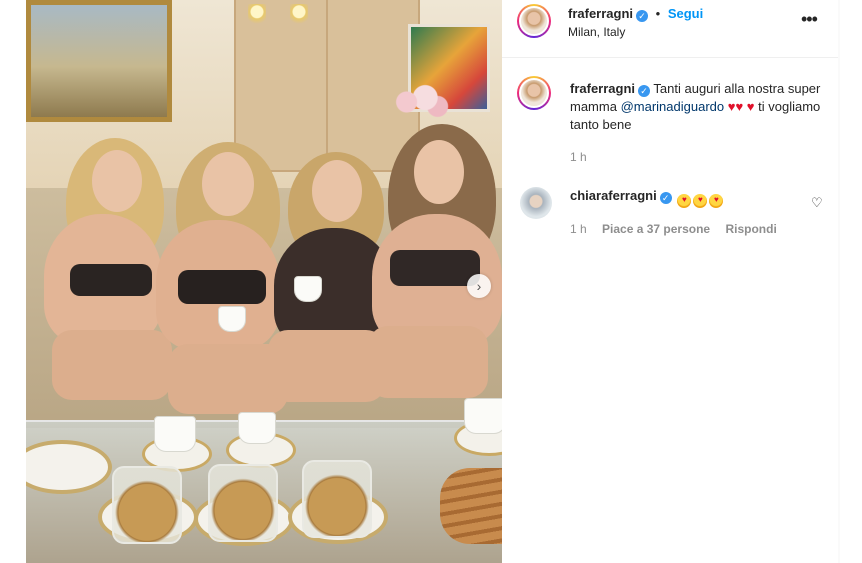  I want to click on header-divider, so click(670, 57).